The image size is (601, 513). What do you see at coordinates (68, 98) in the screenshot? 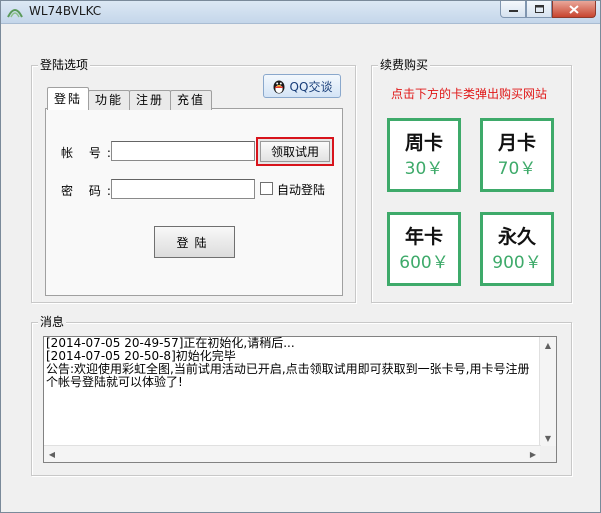
I see `tab-login: 登陆` at bounding box center [68, 98].